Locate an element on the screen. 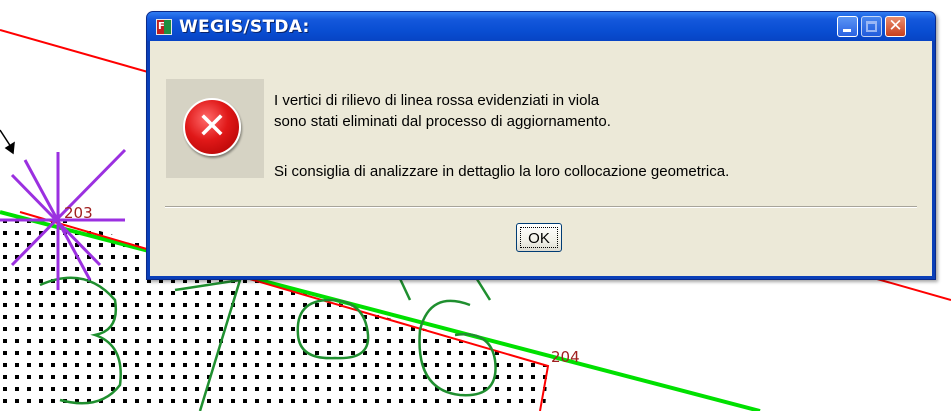  arrow-icon is located at coordinates (7, 142).